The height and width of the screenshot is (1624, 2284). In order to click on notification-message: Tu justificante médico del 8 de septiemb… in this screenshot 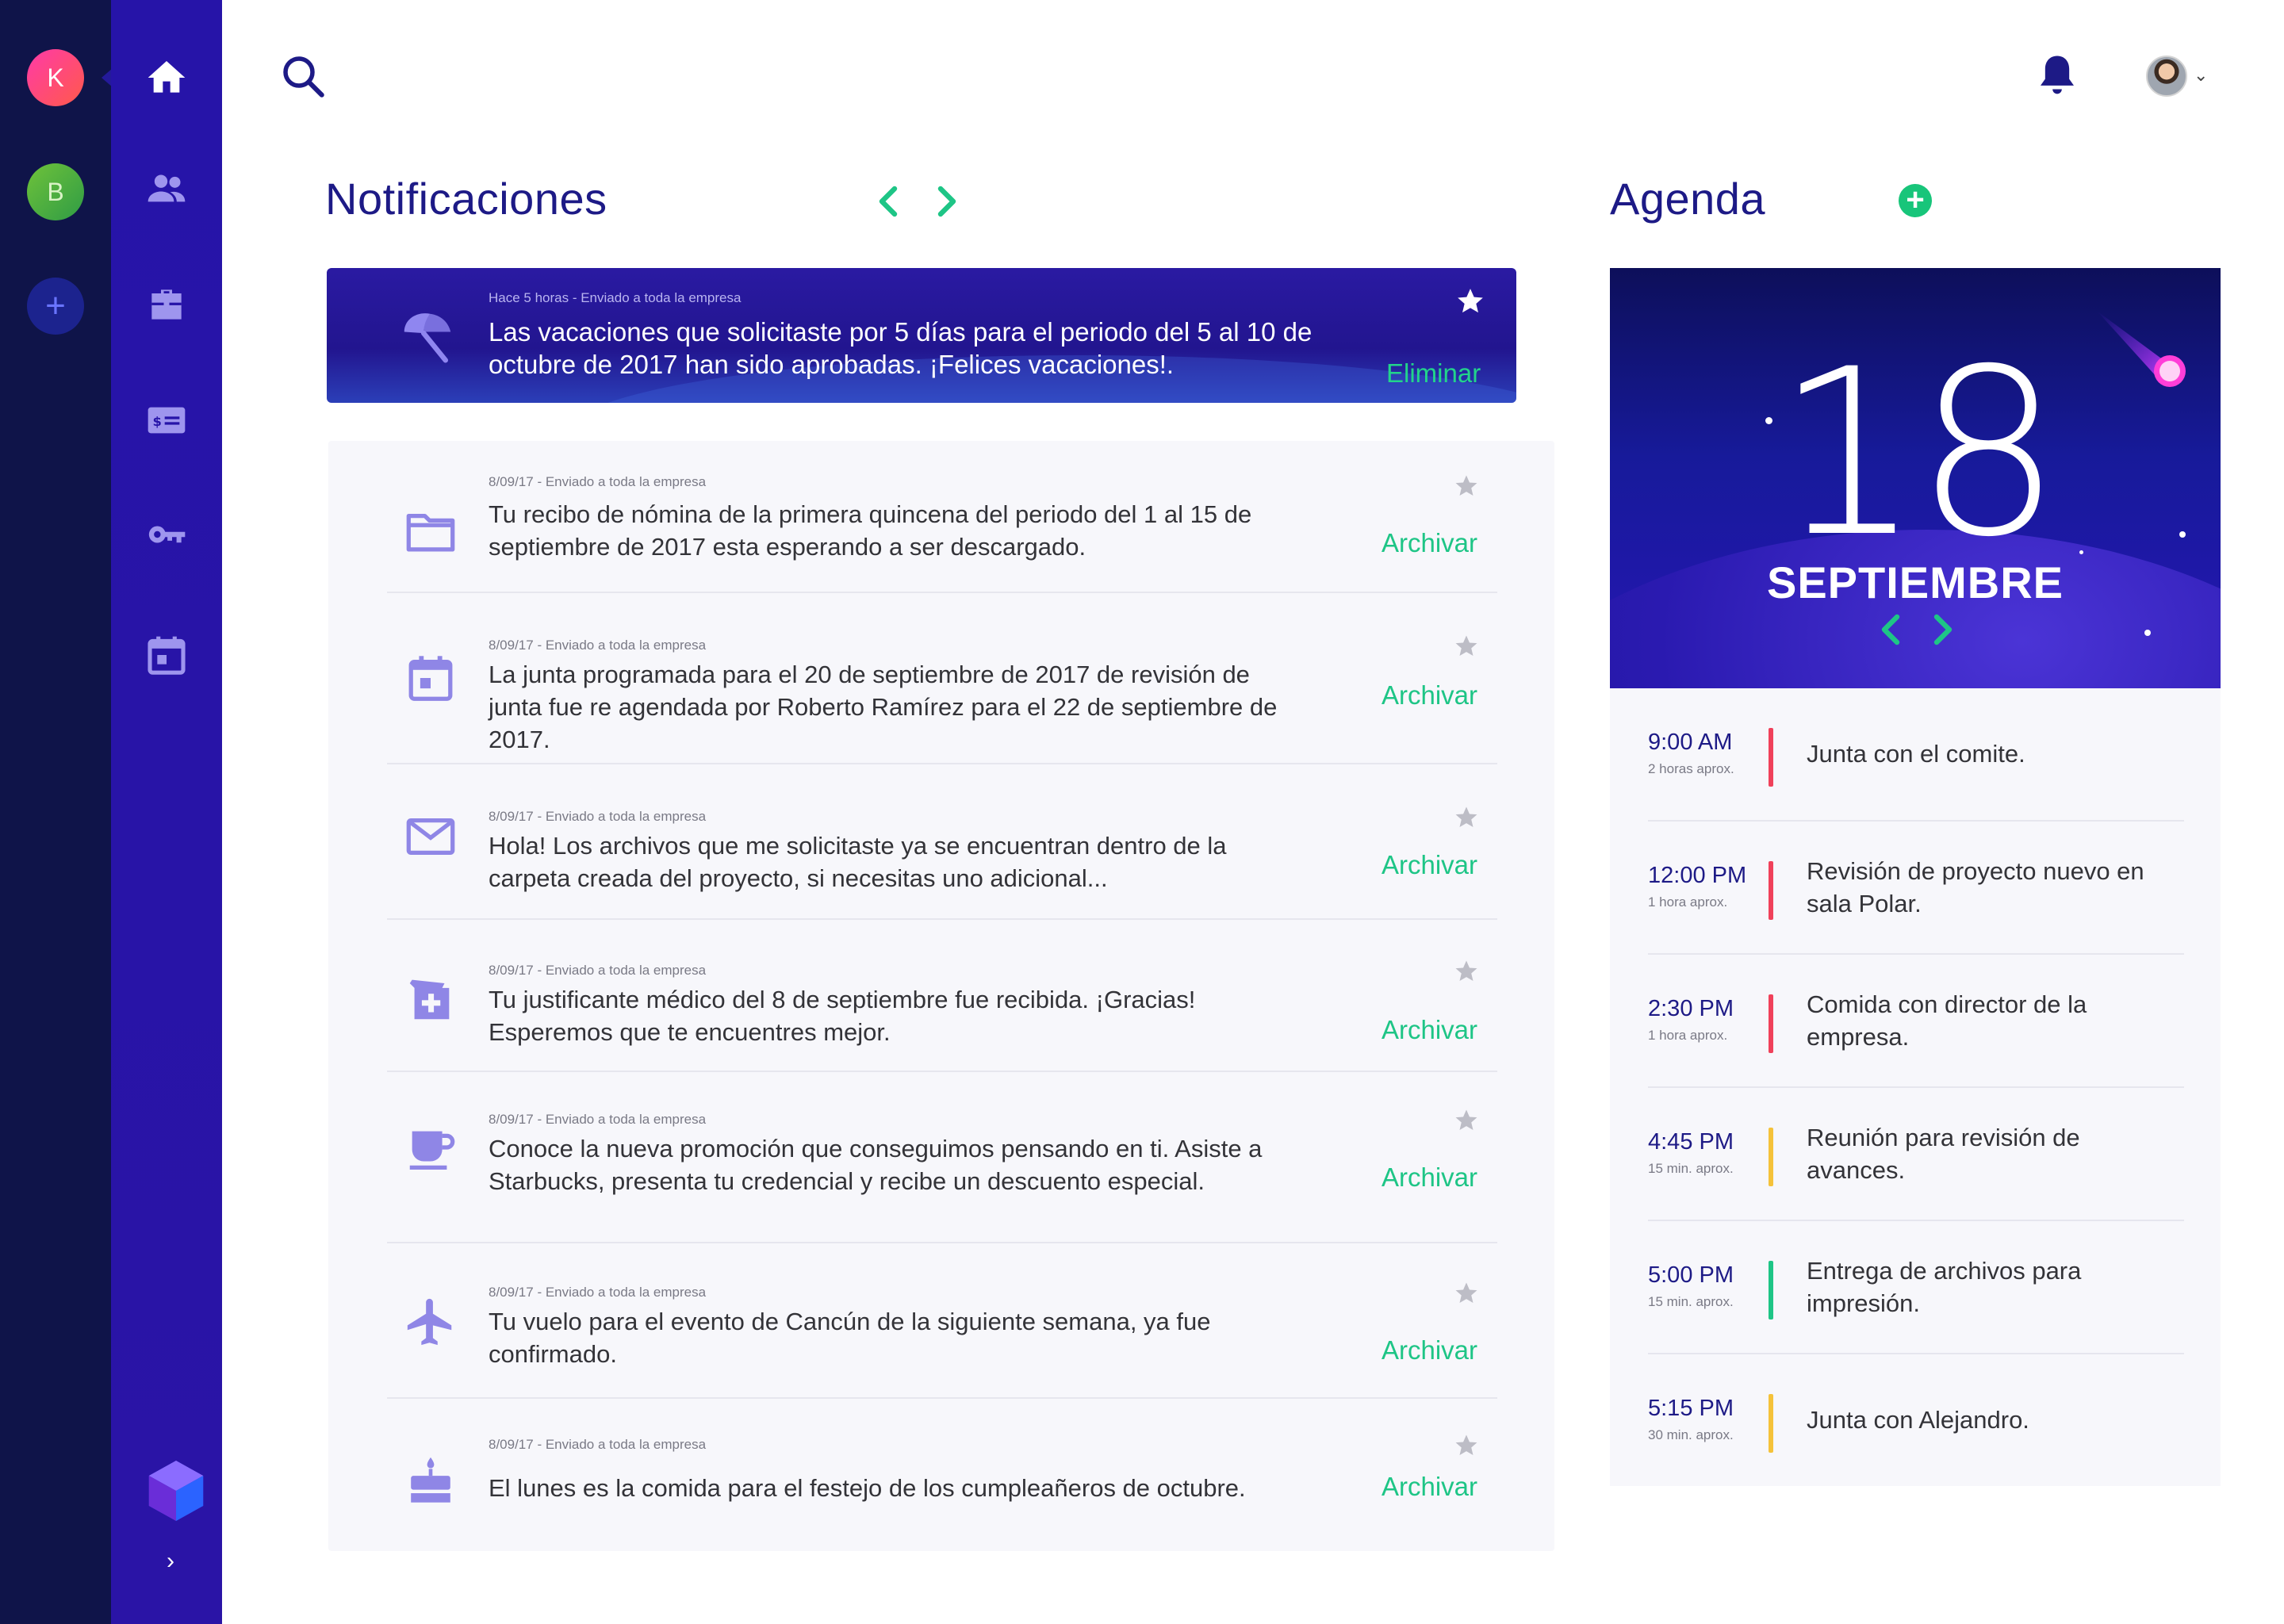, I will do `click(842, 1016)`.